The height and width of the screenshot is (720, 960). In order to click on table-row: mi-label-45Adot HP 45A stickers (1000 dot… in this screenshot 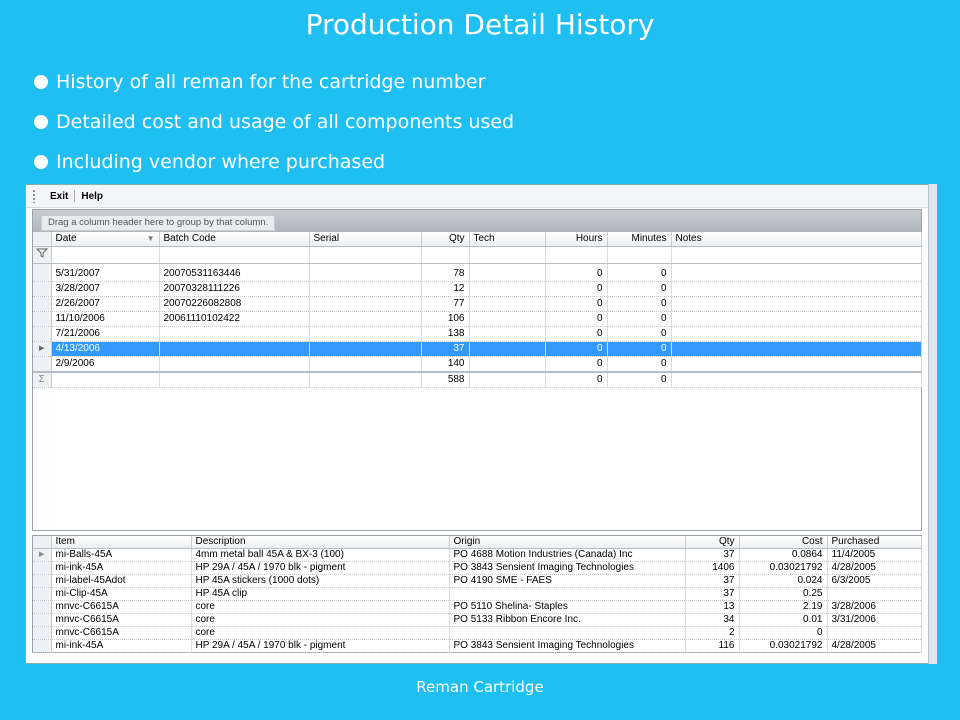, I will do `click(477, 581)`.